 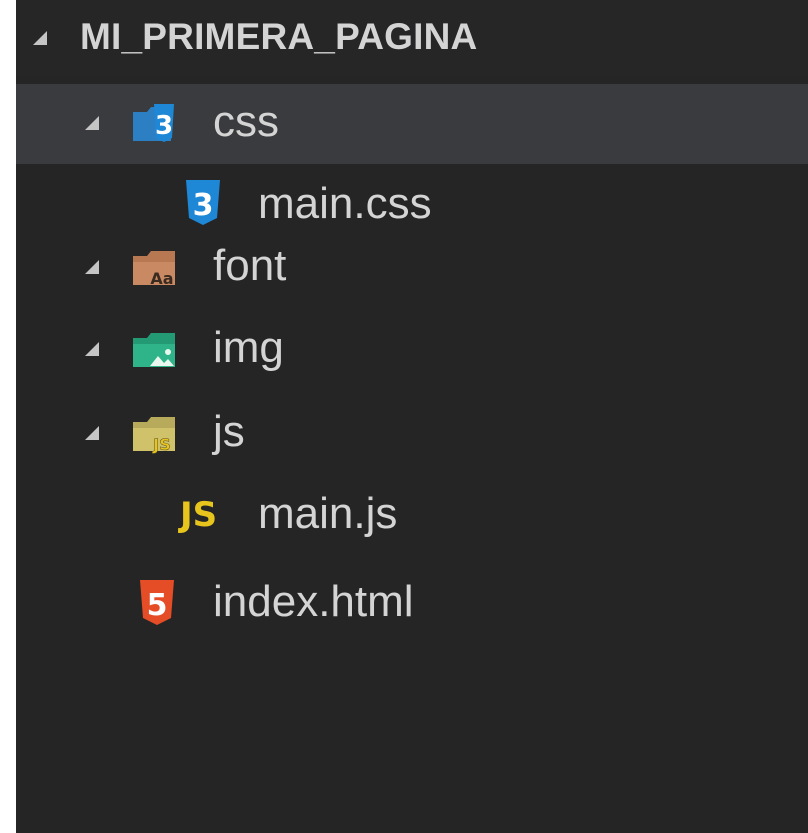 What do you see at coordinates (153, 433) in the screenshot?
I see `js-folder-icon: JS` at bounding box center [153, 433].